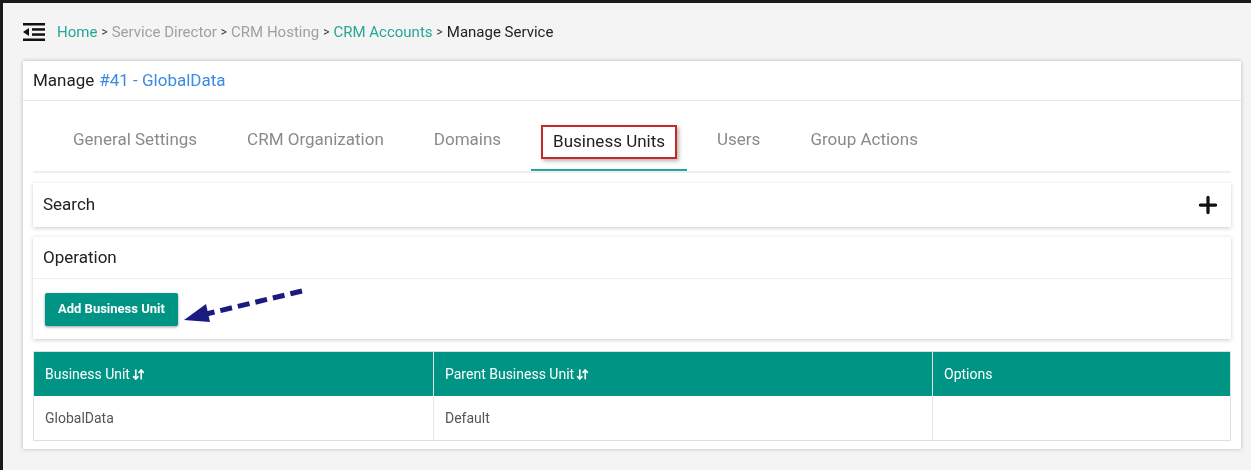  What do you see at coordinates (162, 80) in the screenshot?
I see `page-title-link: #41 - GlobalData` at bounding box center [162, 80].